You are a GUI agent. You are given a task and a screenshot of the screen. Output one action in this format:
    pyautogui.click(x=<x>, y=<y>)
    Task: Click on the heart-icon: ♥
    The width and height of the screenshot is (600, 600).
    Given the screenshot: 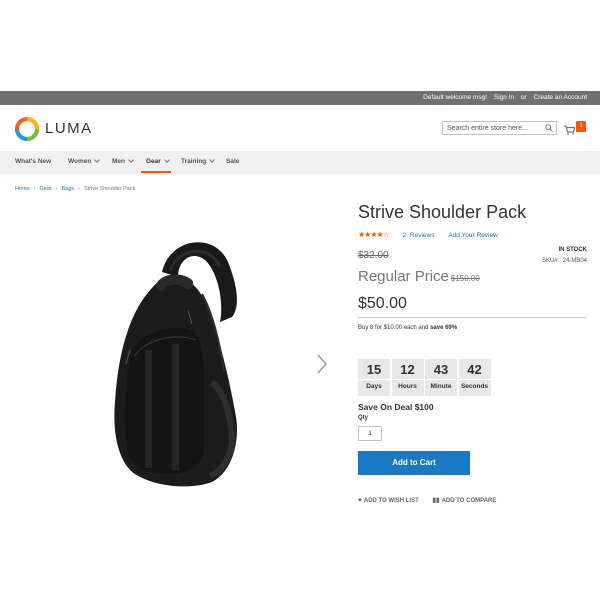 What is the action you would take?
    pyautogui.click(x=360, y=500)
    